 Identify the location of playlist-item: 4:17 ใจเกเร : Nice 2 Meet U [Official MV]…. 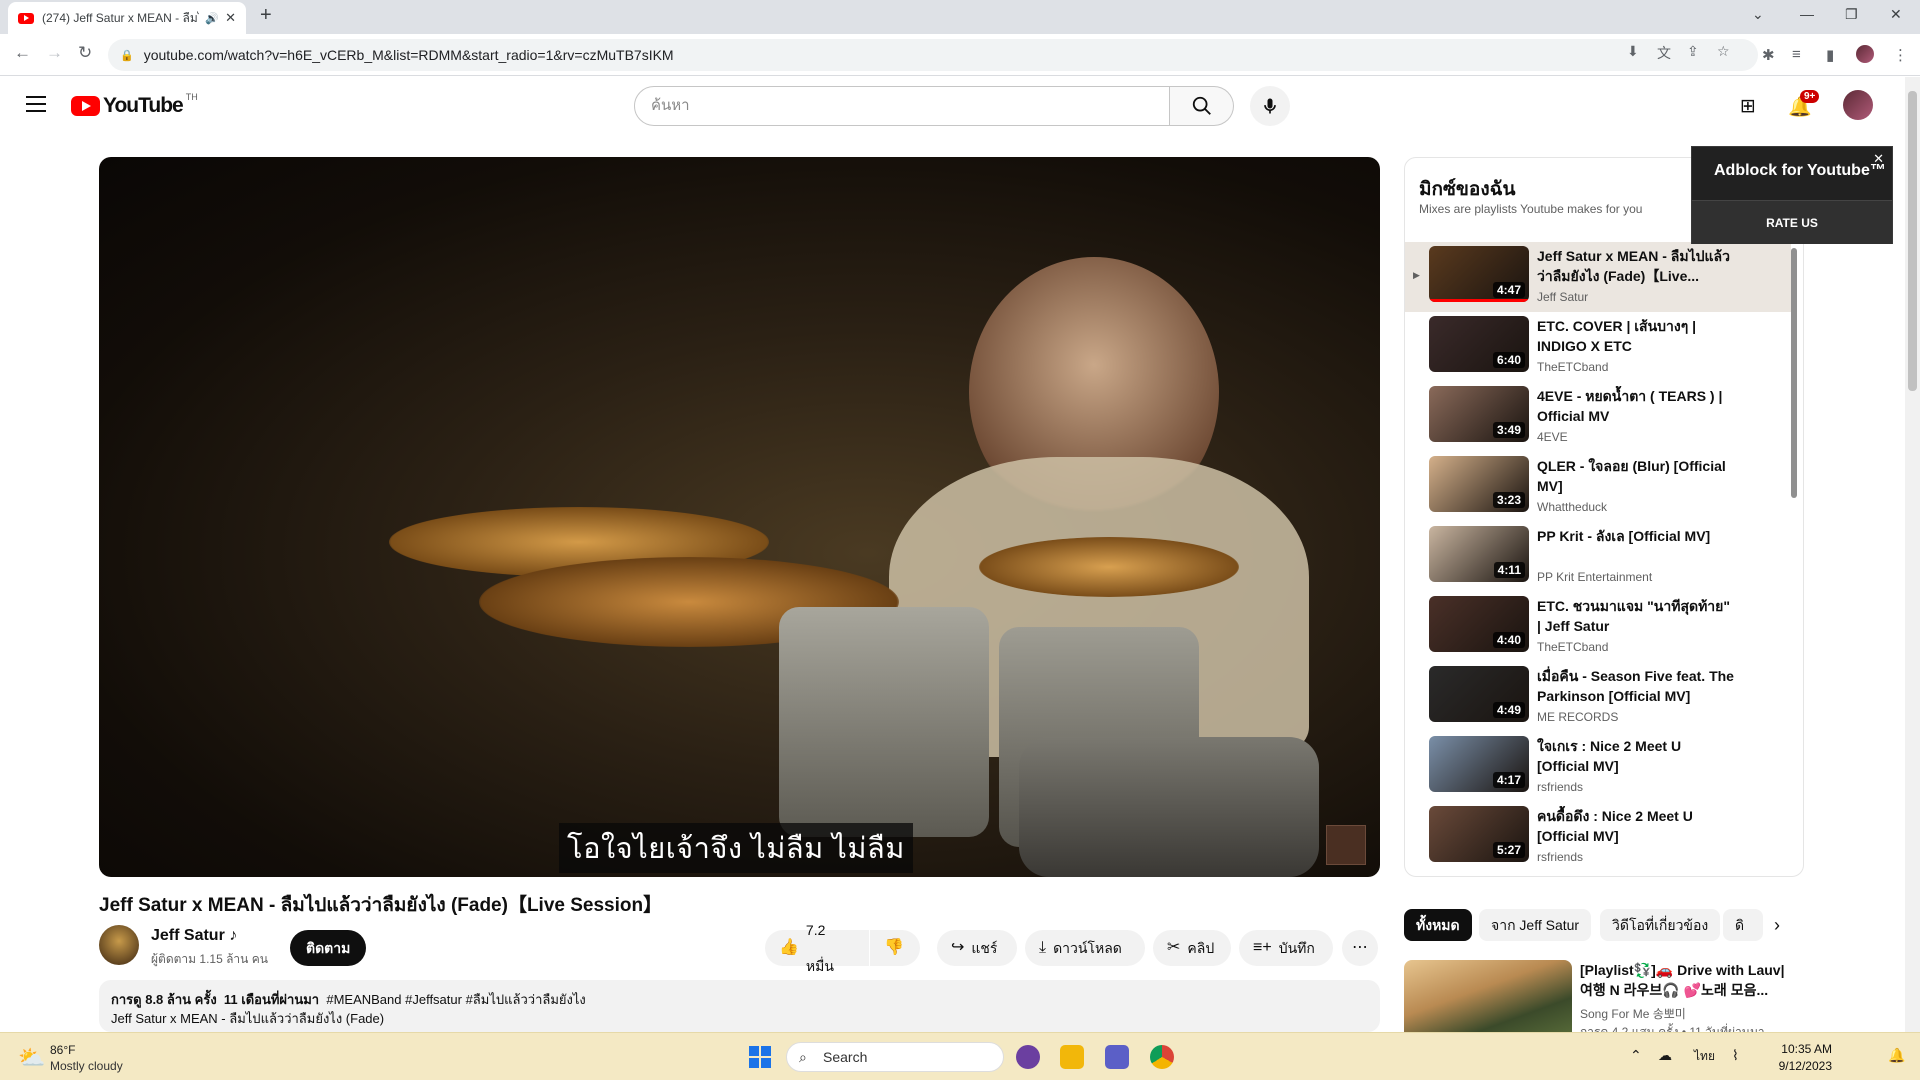
(1598, 767).